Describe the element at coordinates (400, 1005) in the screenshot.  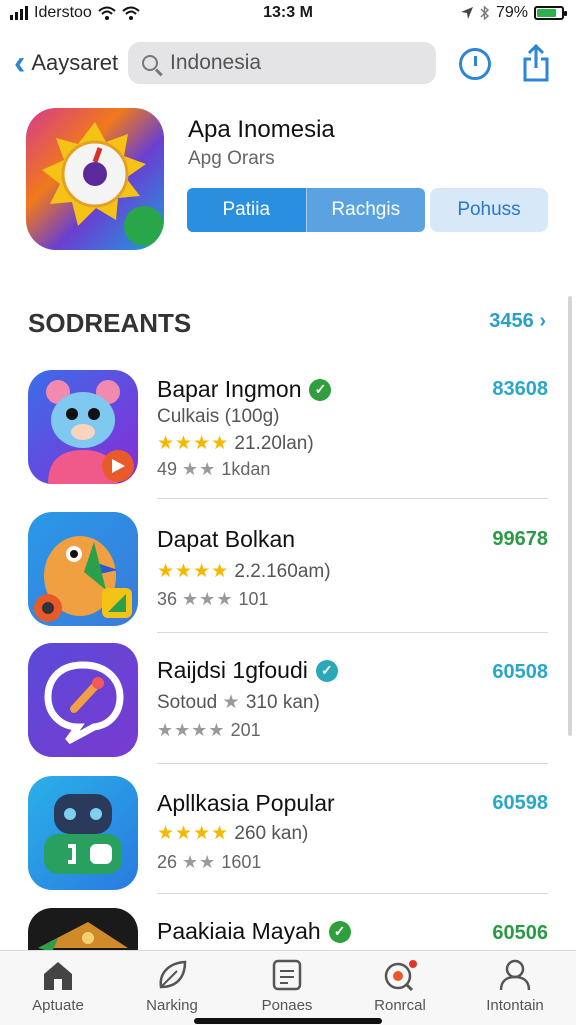
I see `tab-label: Ronrcal` at that location.